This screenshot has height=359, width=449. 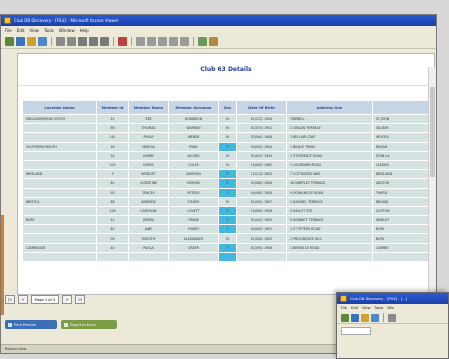 I want to click on col-location-name: Location Name, so click(x=59, y=107).